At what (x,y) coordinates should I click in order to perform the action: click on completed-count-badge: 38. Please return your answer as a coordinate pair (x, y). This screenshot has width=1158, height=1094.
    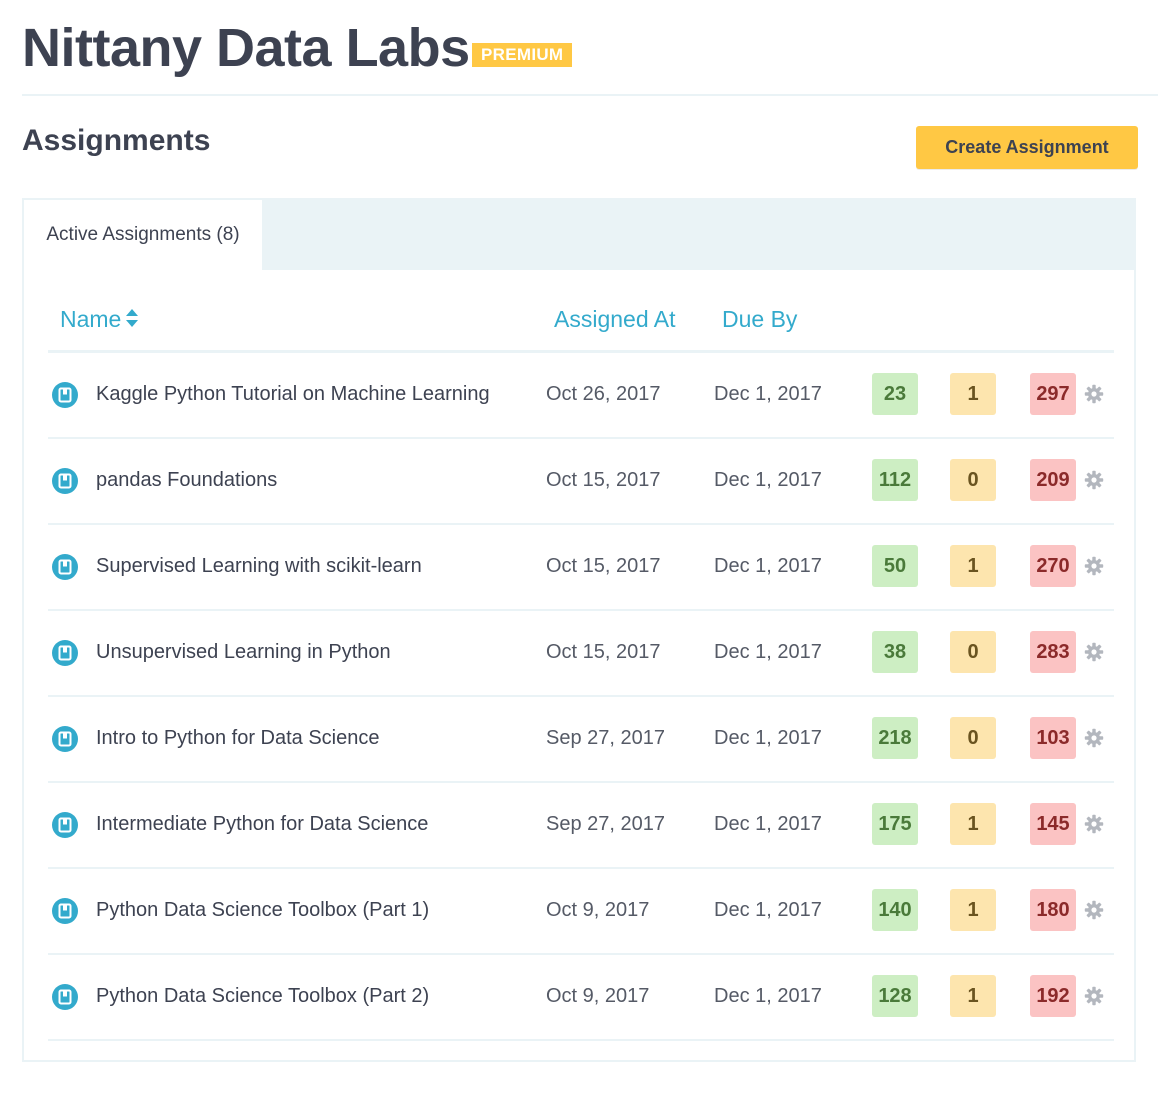
    Looking at the image, I should click on (895, 652).